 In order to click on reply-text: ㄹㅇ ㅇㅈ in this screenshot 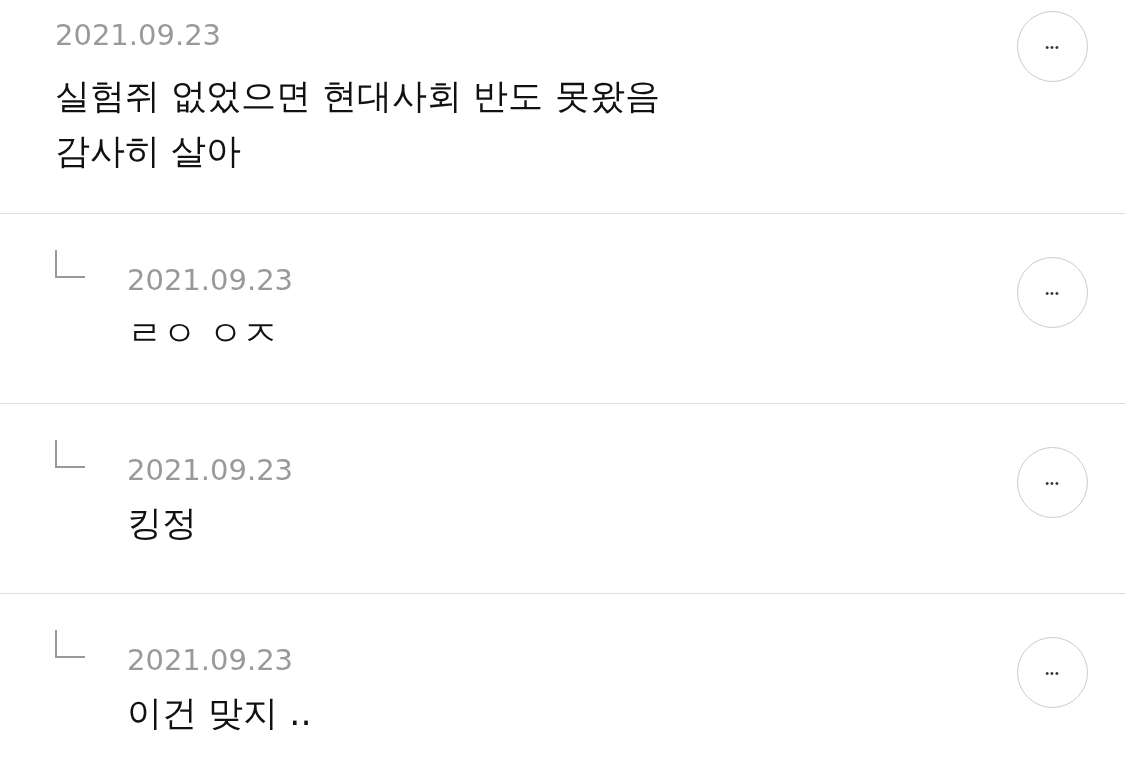, I will do `click(203, 333)`.